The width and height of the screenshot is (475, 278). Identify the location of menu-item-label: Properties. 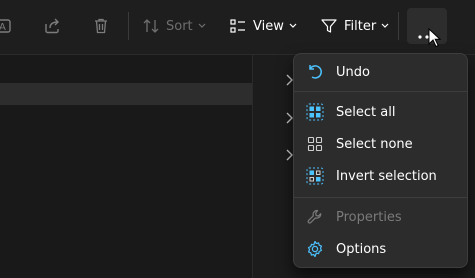
(369, 217).